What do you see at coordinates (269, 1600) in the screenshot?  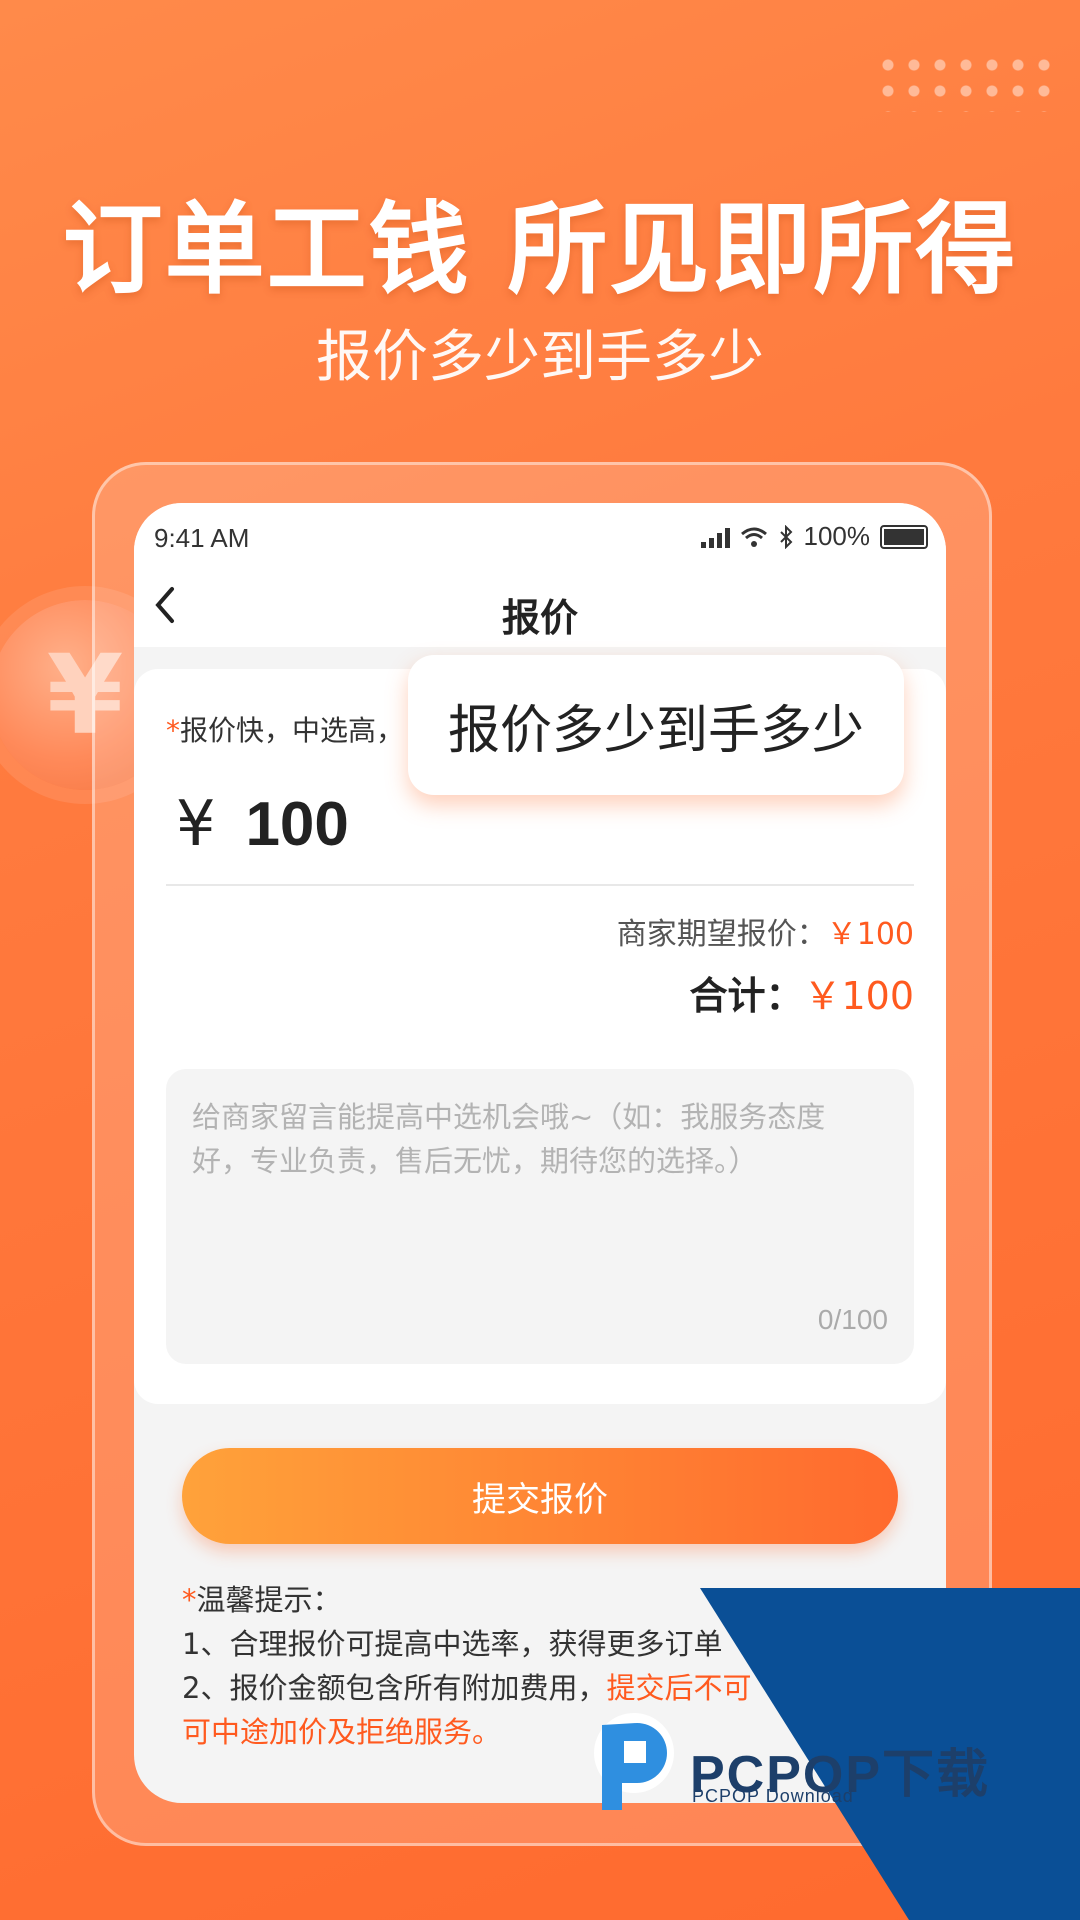 I see `tips-title-text: 温馨提示：` at bounding box center [269, 1600].